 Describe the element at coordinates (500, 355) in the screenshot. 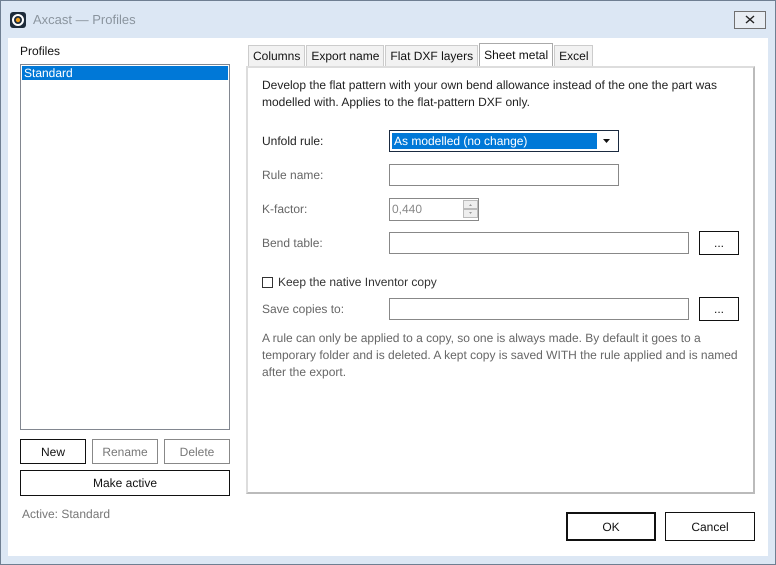

I see `note-text: A rule can only be applied to a copy, so one is always made. By default it goes to a temporary folder and is deleted. A kept copy is saved WITH the rule applied and is named after the export.` at that location.